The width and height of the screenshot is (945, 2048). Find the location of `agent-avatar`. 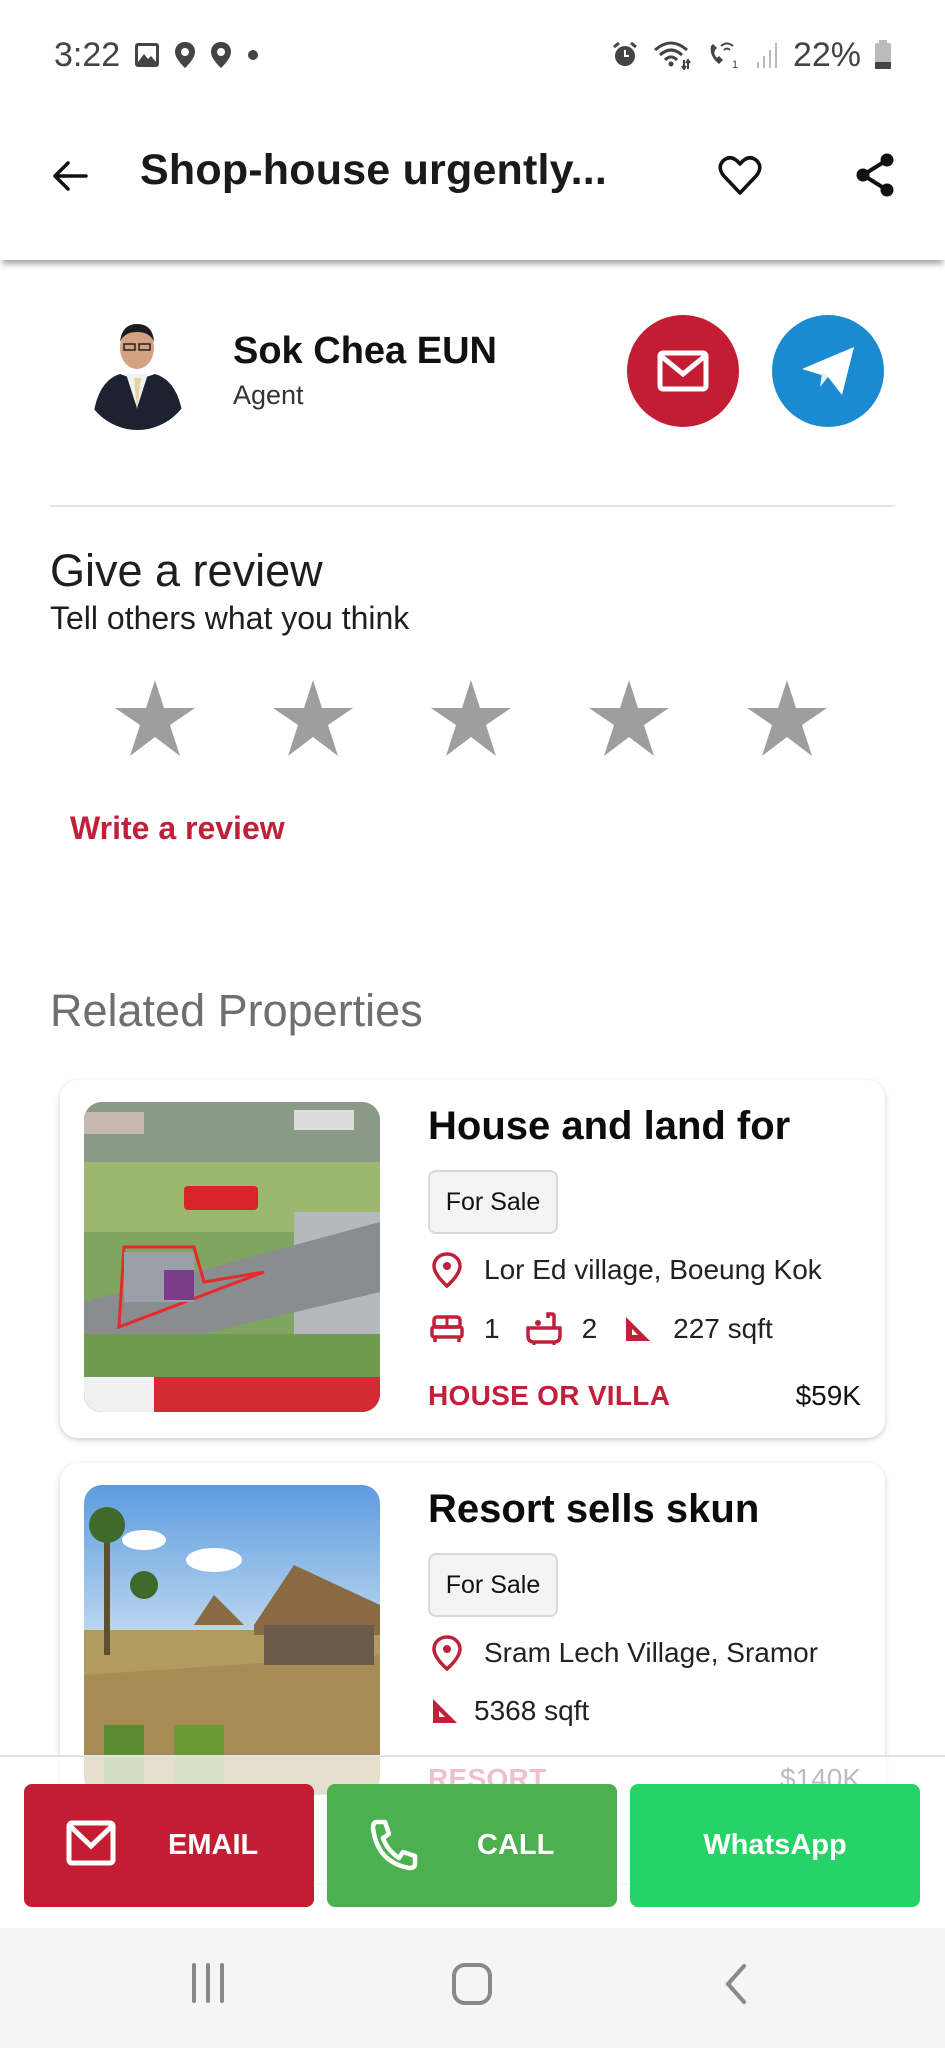

agent-avatar is located at coordinates (137, 370).